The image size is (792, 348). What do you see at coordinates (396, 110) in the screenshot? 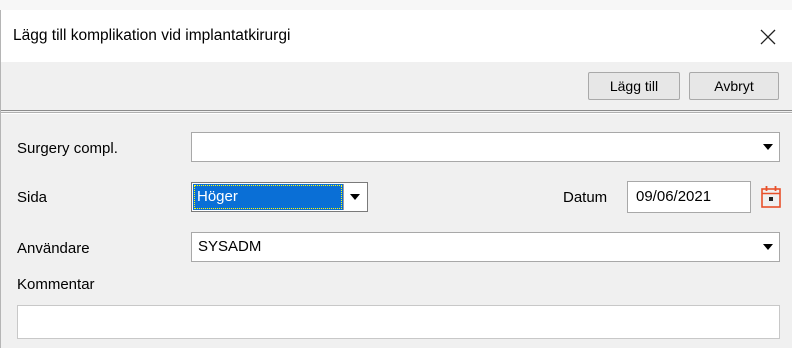
I see `toolbar-separator` at bounding box center [396, 110].